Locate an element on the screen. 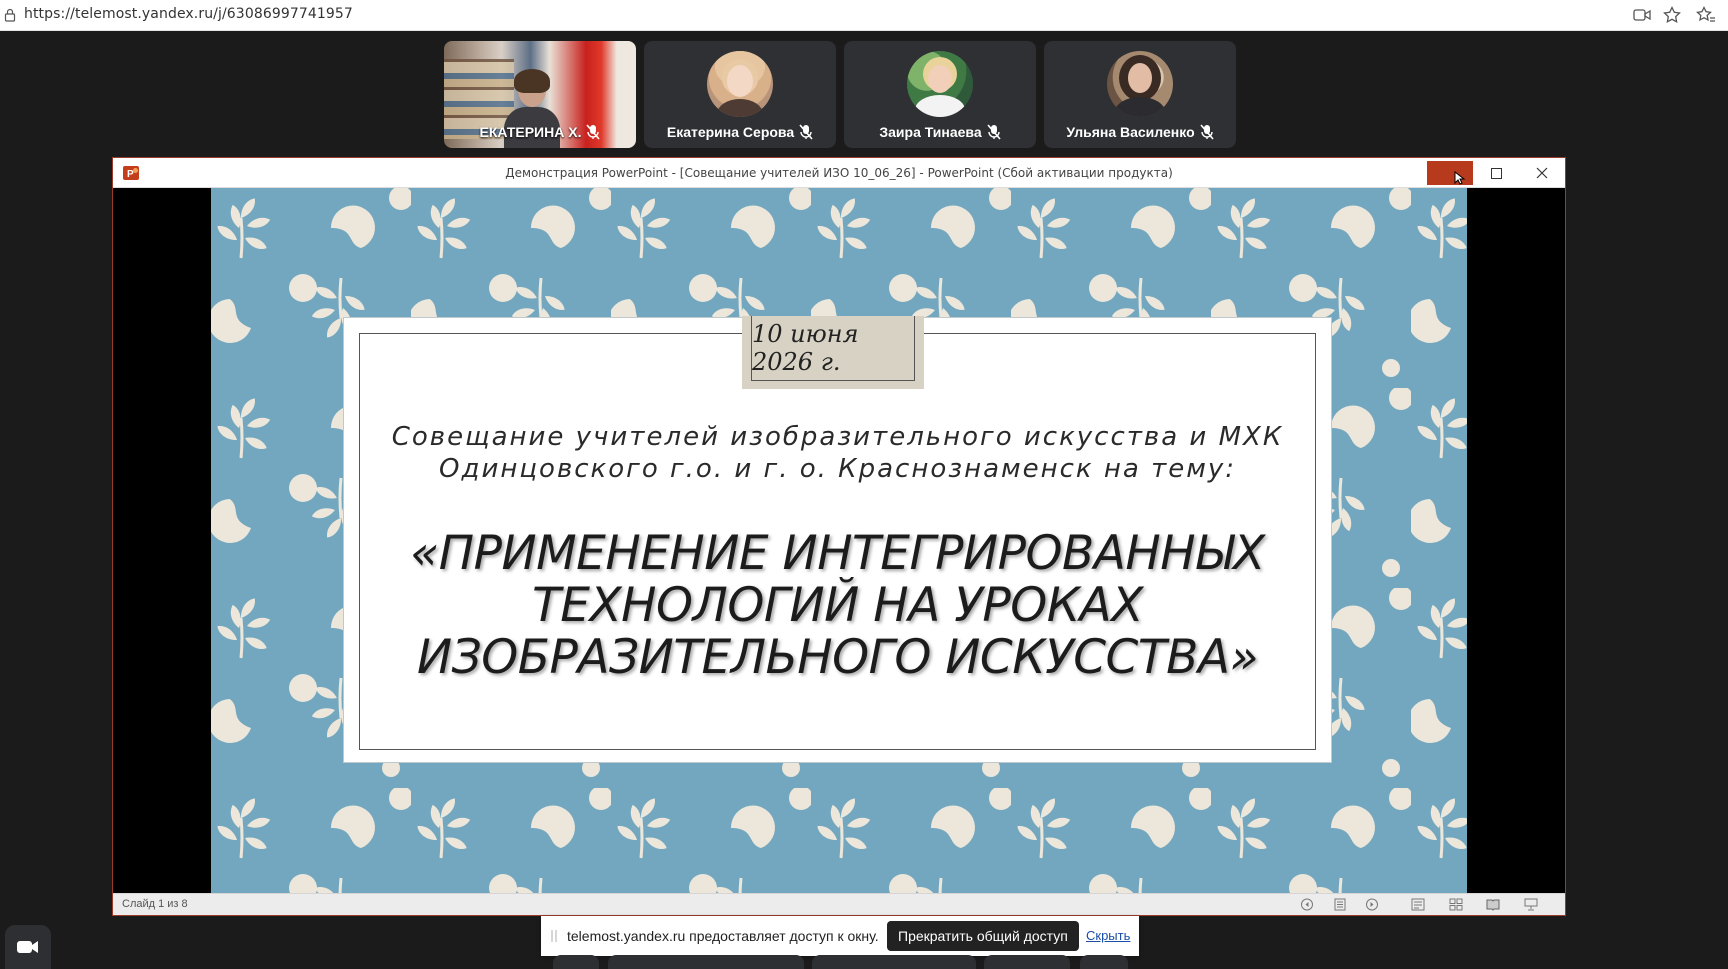  camera-icon is located at coordinates (27, 947).